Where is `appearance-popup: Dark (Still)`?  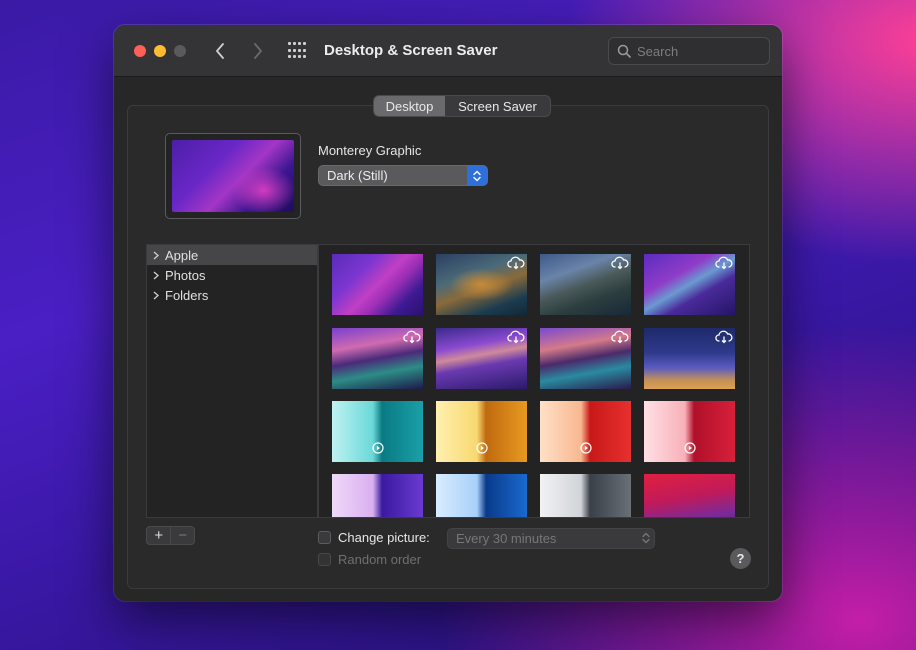
appearance-popup: Dark (Still) is located at coordinates (403, 175).